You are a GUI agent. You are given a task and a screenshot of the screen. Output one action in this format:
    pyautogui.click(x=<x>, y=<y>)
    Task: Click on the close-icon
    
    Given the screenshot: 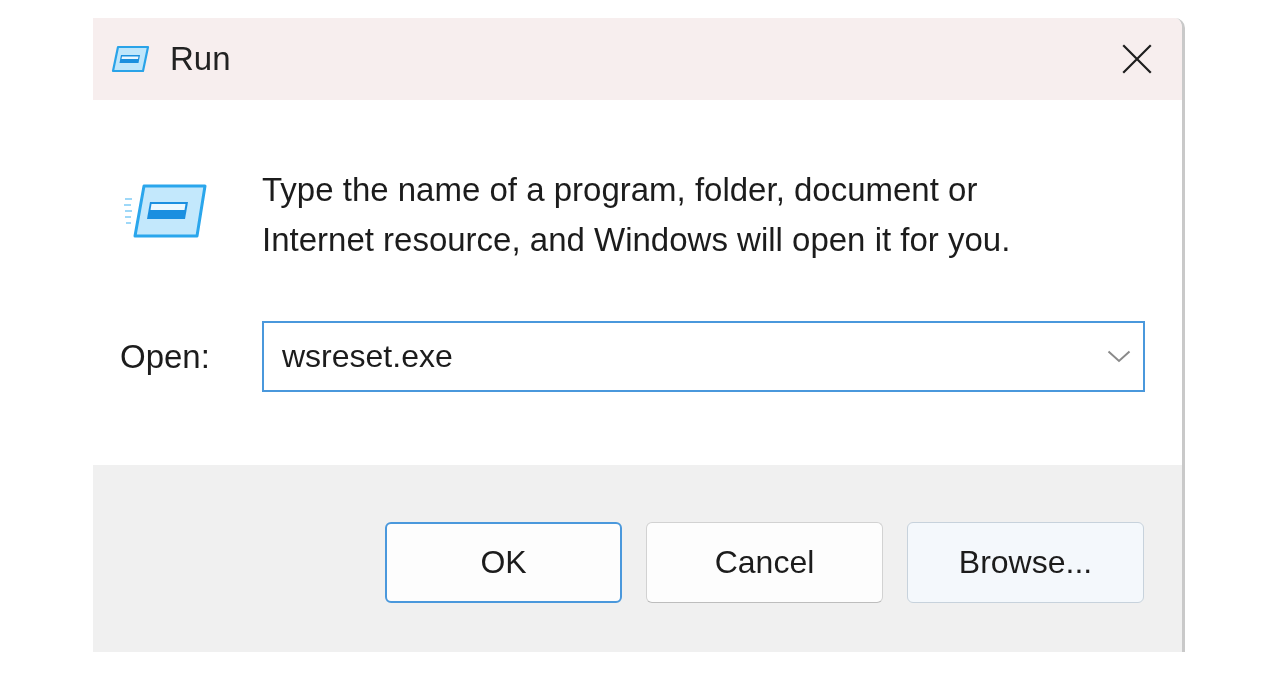 What is the action you would take?
    pyautogui.click(x=1137, y=59)
    